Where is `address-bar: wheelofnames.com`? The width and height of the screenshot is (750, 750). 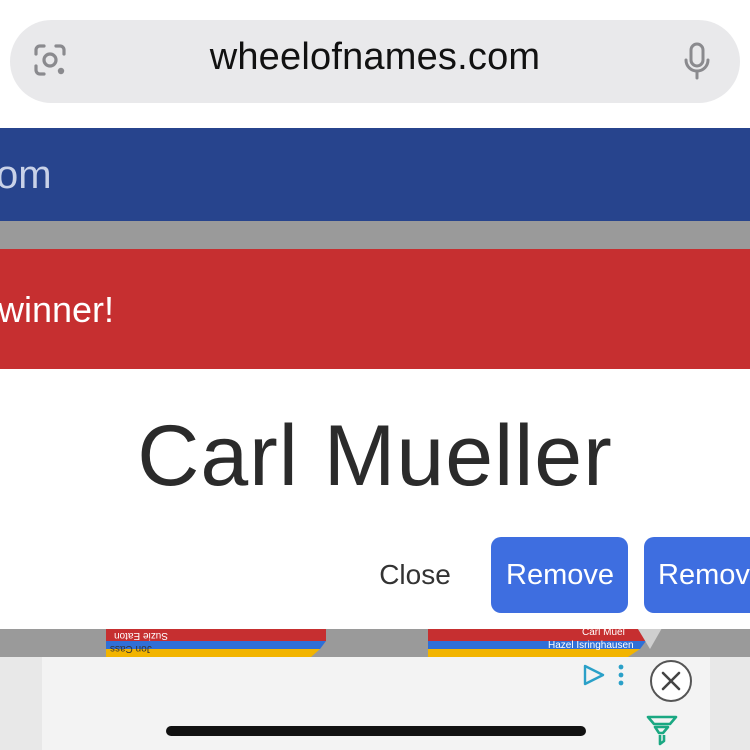 address-bar: wheelofnames.com is located at coordinates (375, 61).